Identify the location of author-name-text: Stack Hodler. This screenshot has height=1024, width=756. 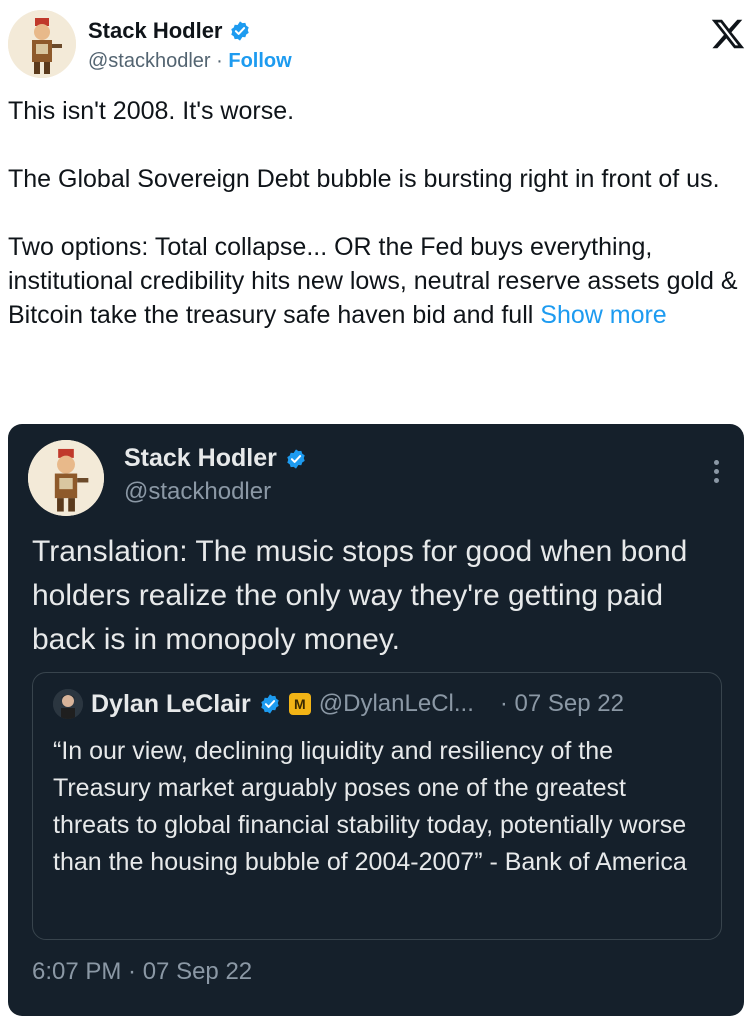
(155, 31).